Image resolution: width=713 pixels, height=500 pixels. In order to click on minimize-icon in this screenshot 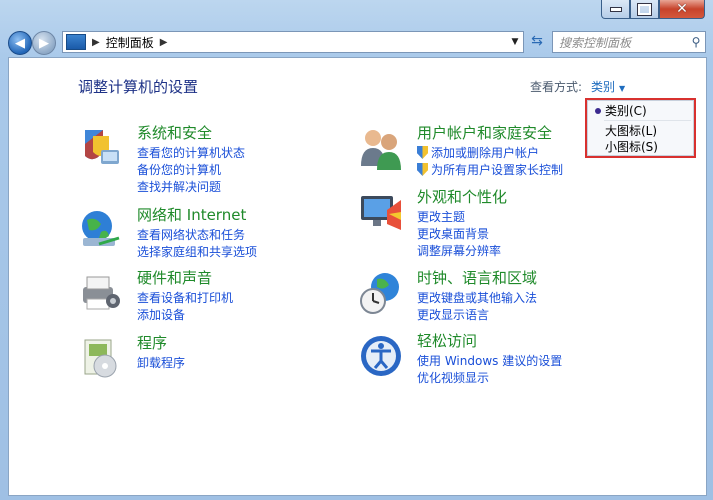, I will do `click(615, 9)`.